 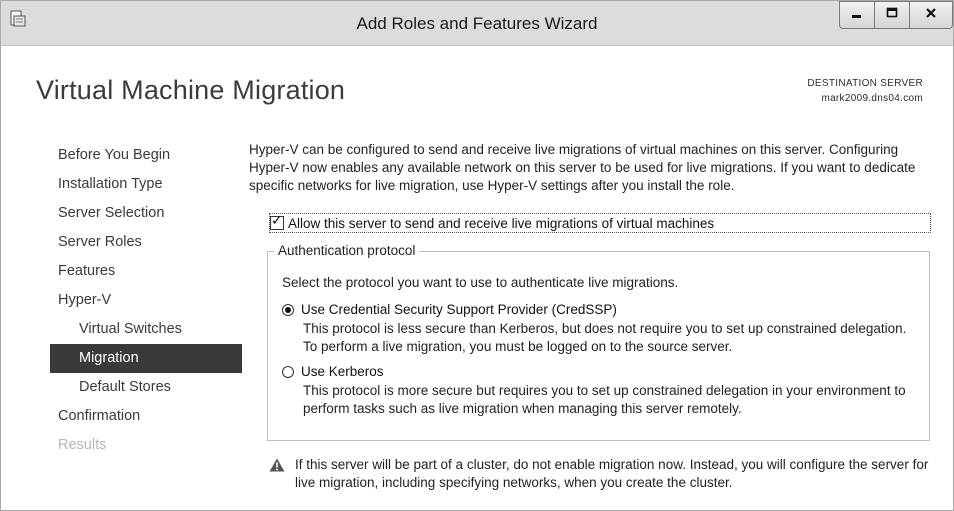 I want to click on maximize-icon, so click(x=892, y=15).